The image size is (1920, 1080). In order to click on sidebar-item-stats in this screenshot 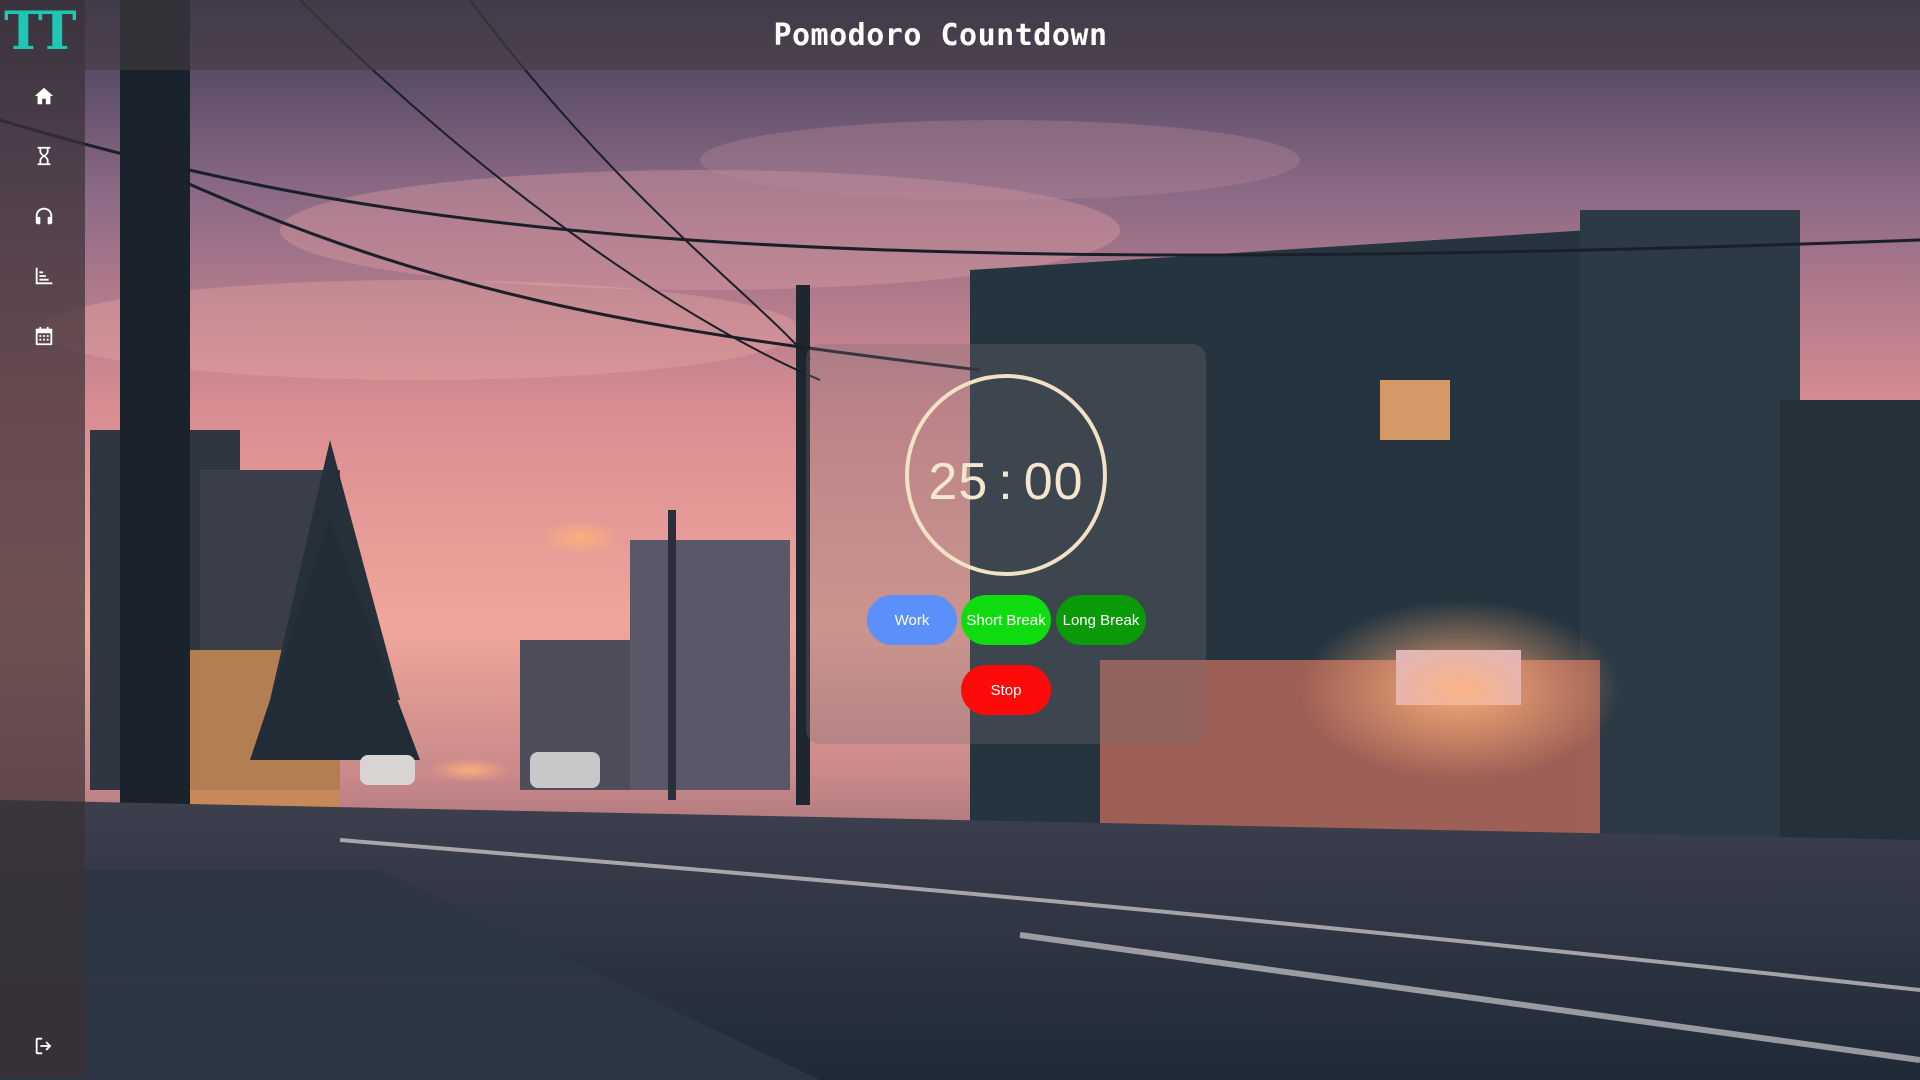, I will do `click(44, 276)`.